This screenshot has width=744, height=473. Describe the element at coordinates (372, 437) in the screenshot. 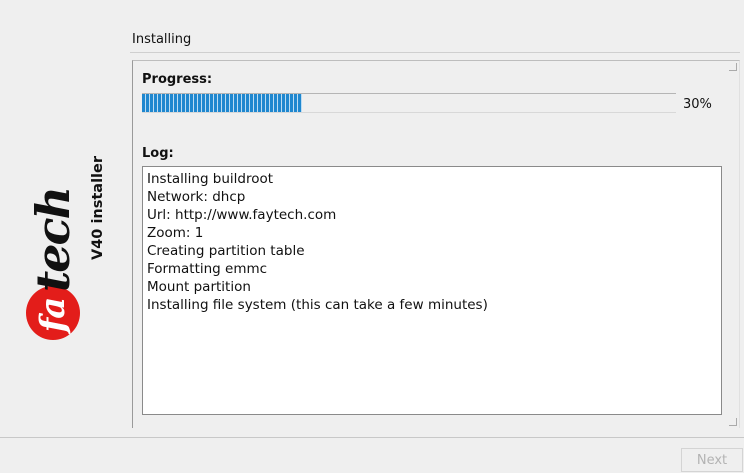

I see `footer-divider` at that location.